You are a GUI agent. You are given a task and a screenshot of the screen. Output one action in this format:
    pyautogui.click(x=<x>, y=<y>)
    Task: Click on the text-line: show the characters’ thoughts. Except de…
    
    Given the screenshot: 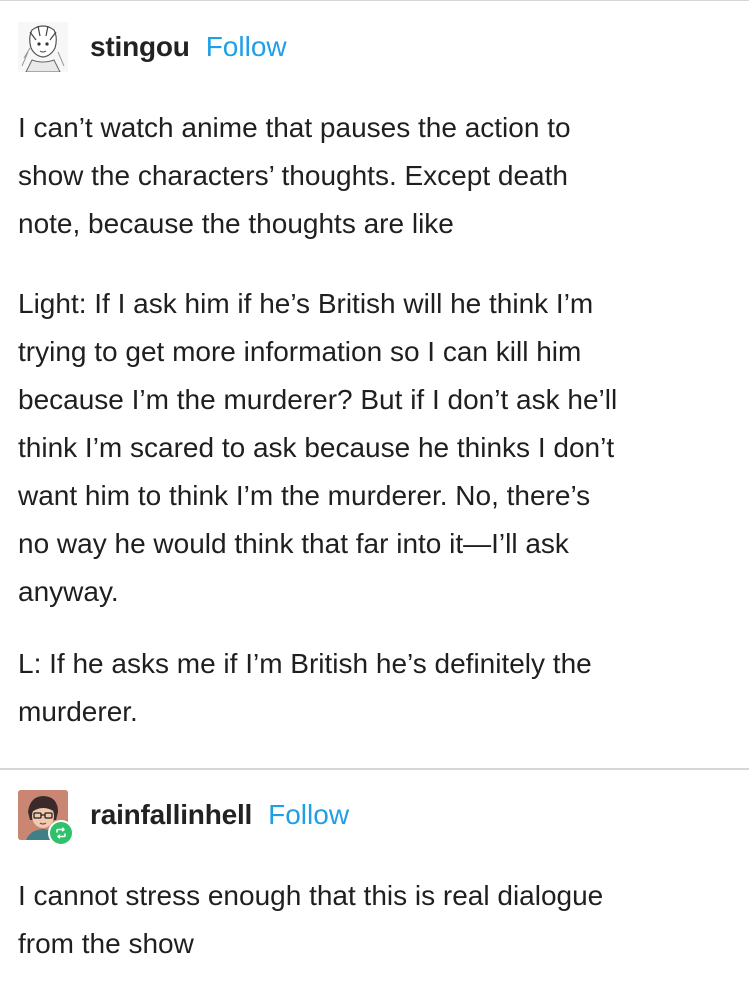 What is the action you would take?
    pyautogui.click(x=293, y=175)
    